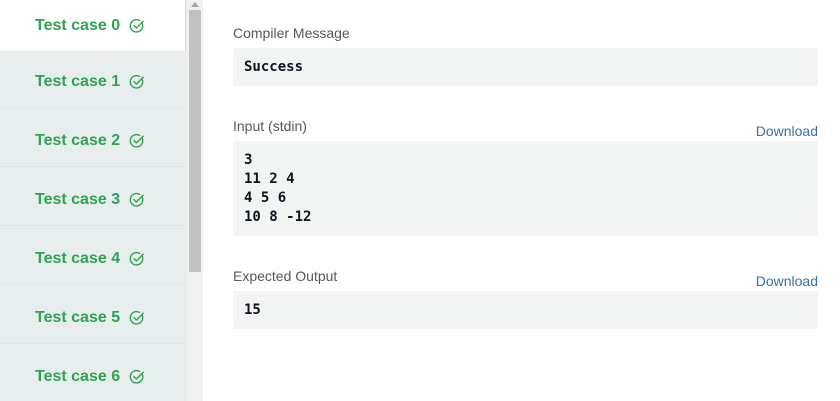 This screenshot has height=401, width=840. What do you see at coordinates (270, 126) in the screenshot?
I see `input-label: Input (stdin)` at bounding box center [270, 126].